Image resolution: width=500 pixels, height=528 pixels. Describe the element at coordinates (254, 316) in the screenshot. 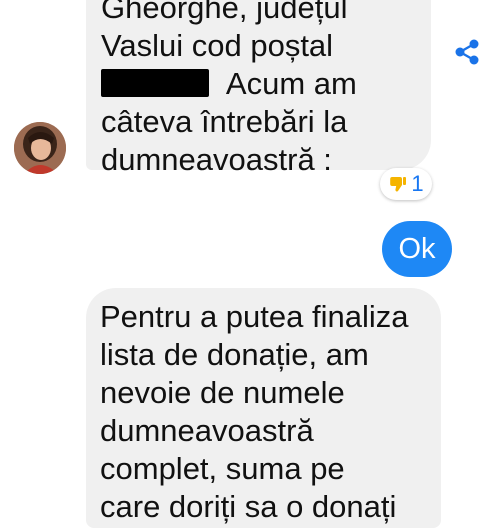

I see `message-line: Pentru a putea finaliza` at that location.